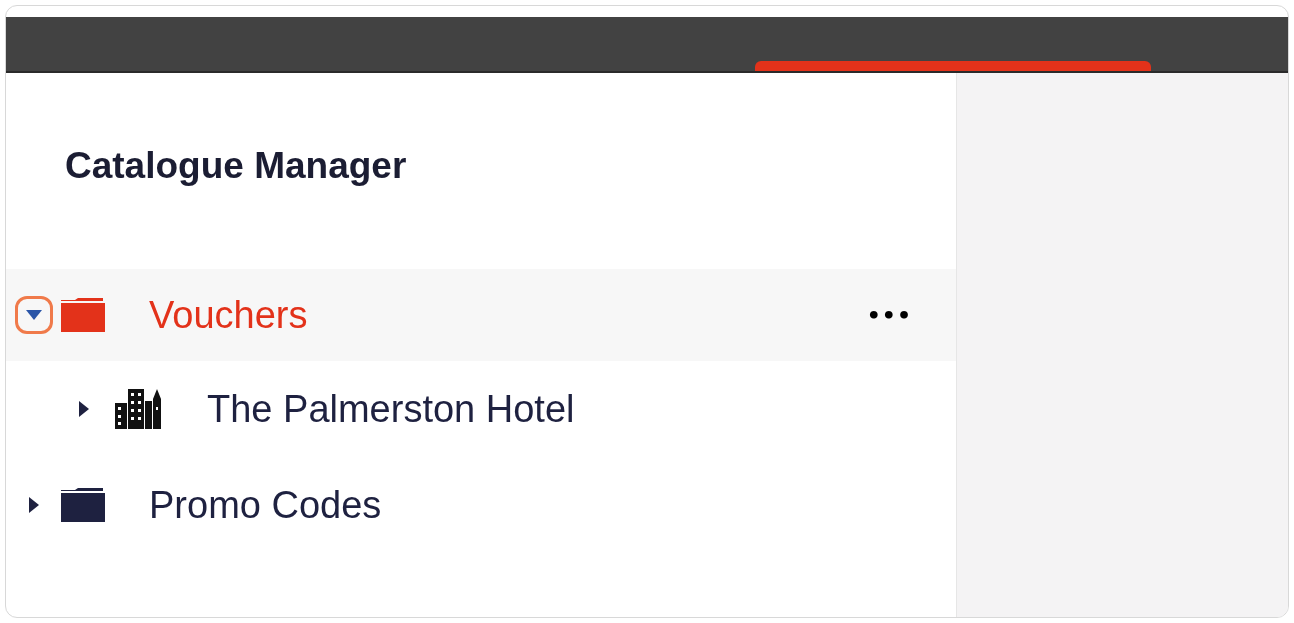 The image size is (1294, 623). I want to click on caret-down-icon, so click(34, 315).